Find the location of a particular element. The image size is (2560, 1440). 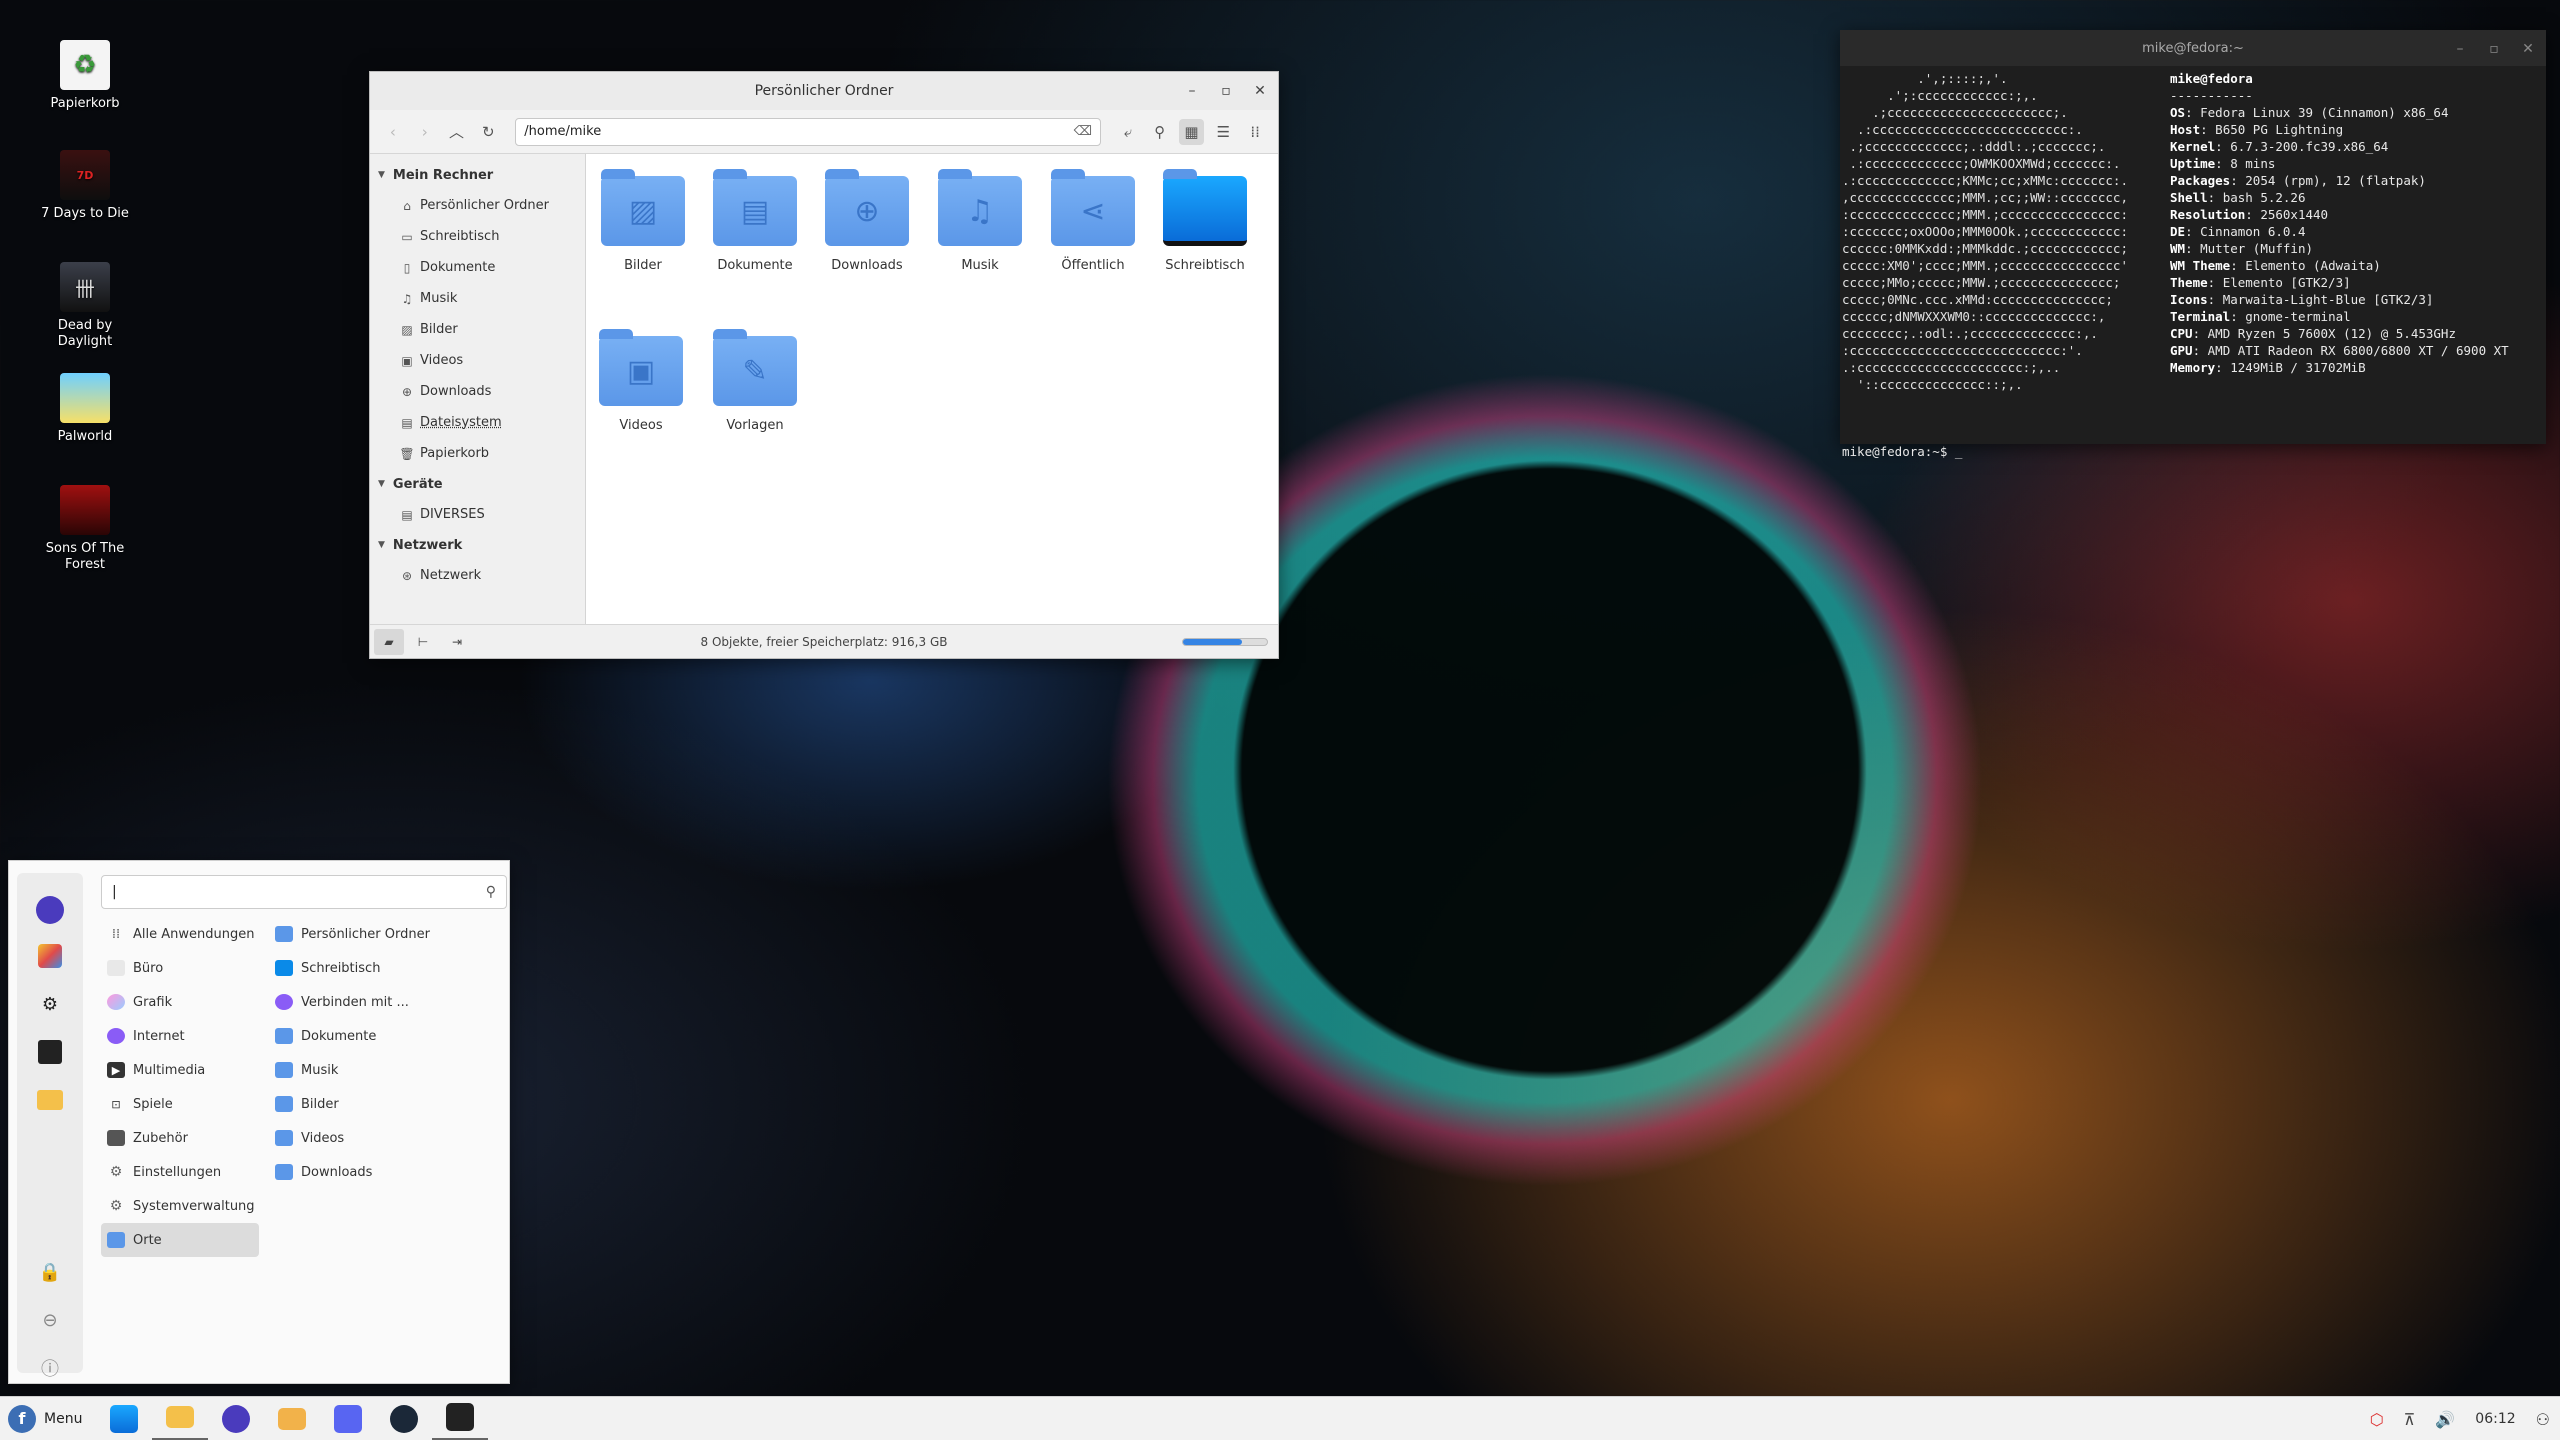

expander-icon: ▼ is located at coordinates (381, 175).